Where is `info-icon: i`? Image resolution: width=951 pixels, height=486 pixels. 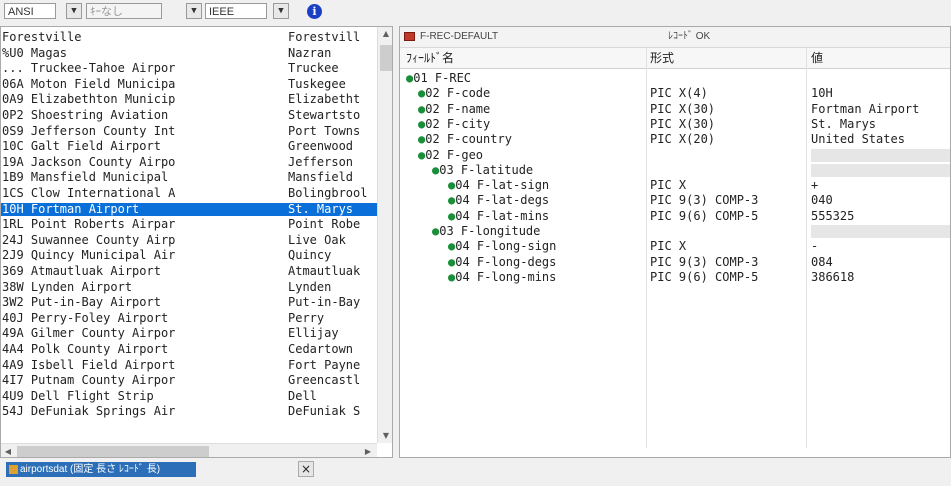
info-icon: i is located at coordinates (314, 11).